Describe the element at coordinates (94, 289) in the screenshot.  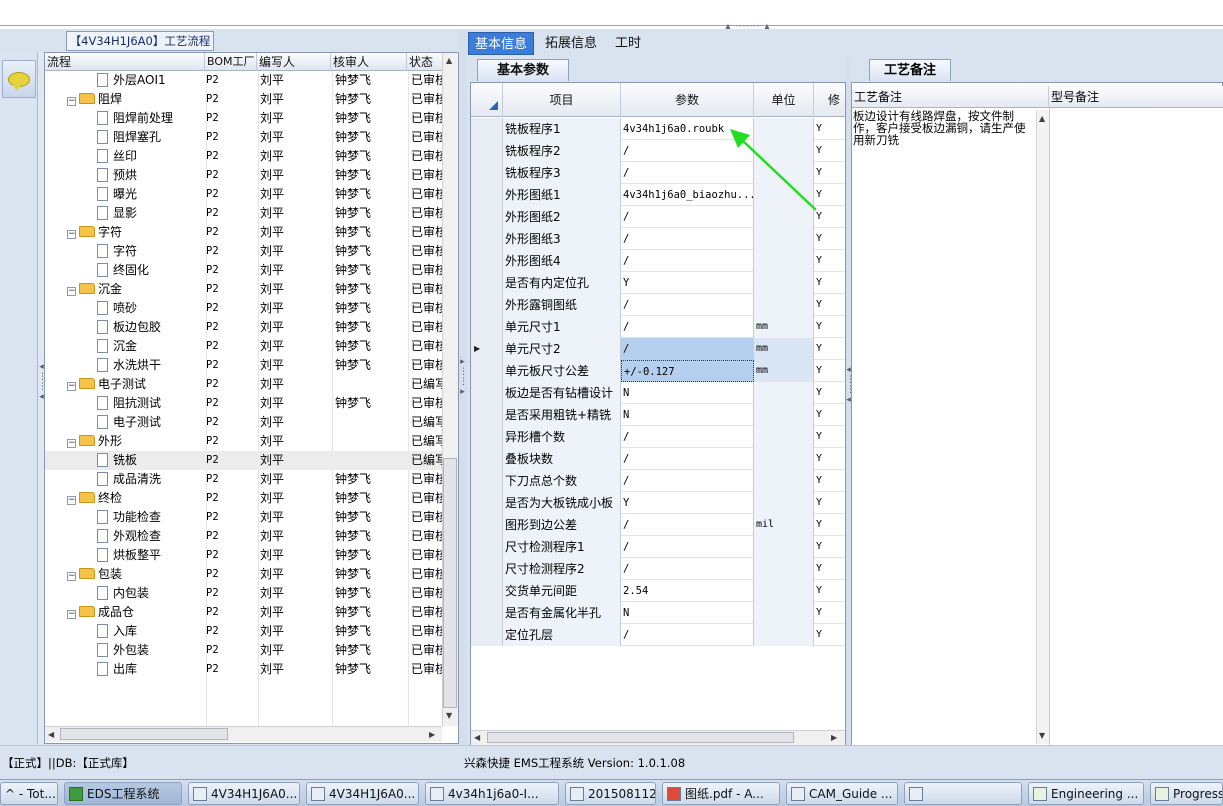
I see `process-group-node: − 沉金` at that location.